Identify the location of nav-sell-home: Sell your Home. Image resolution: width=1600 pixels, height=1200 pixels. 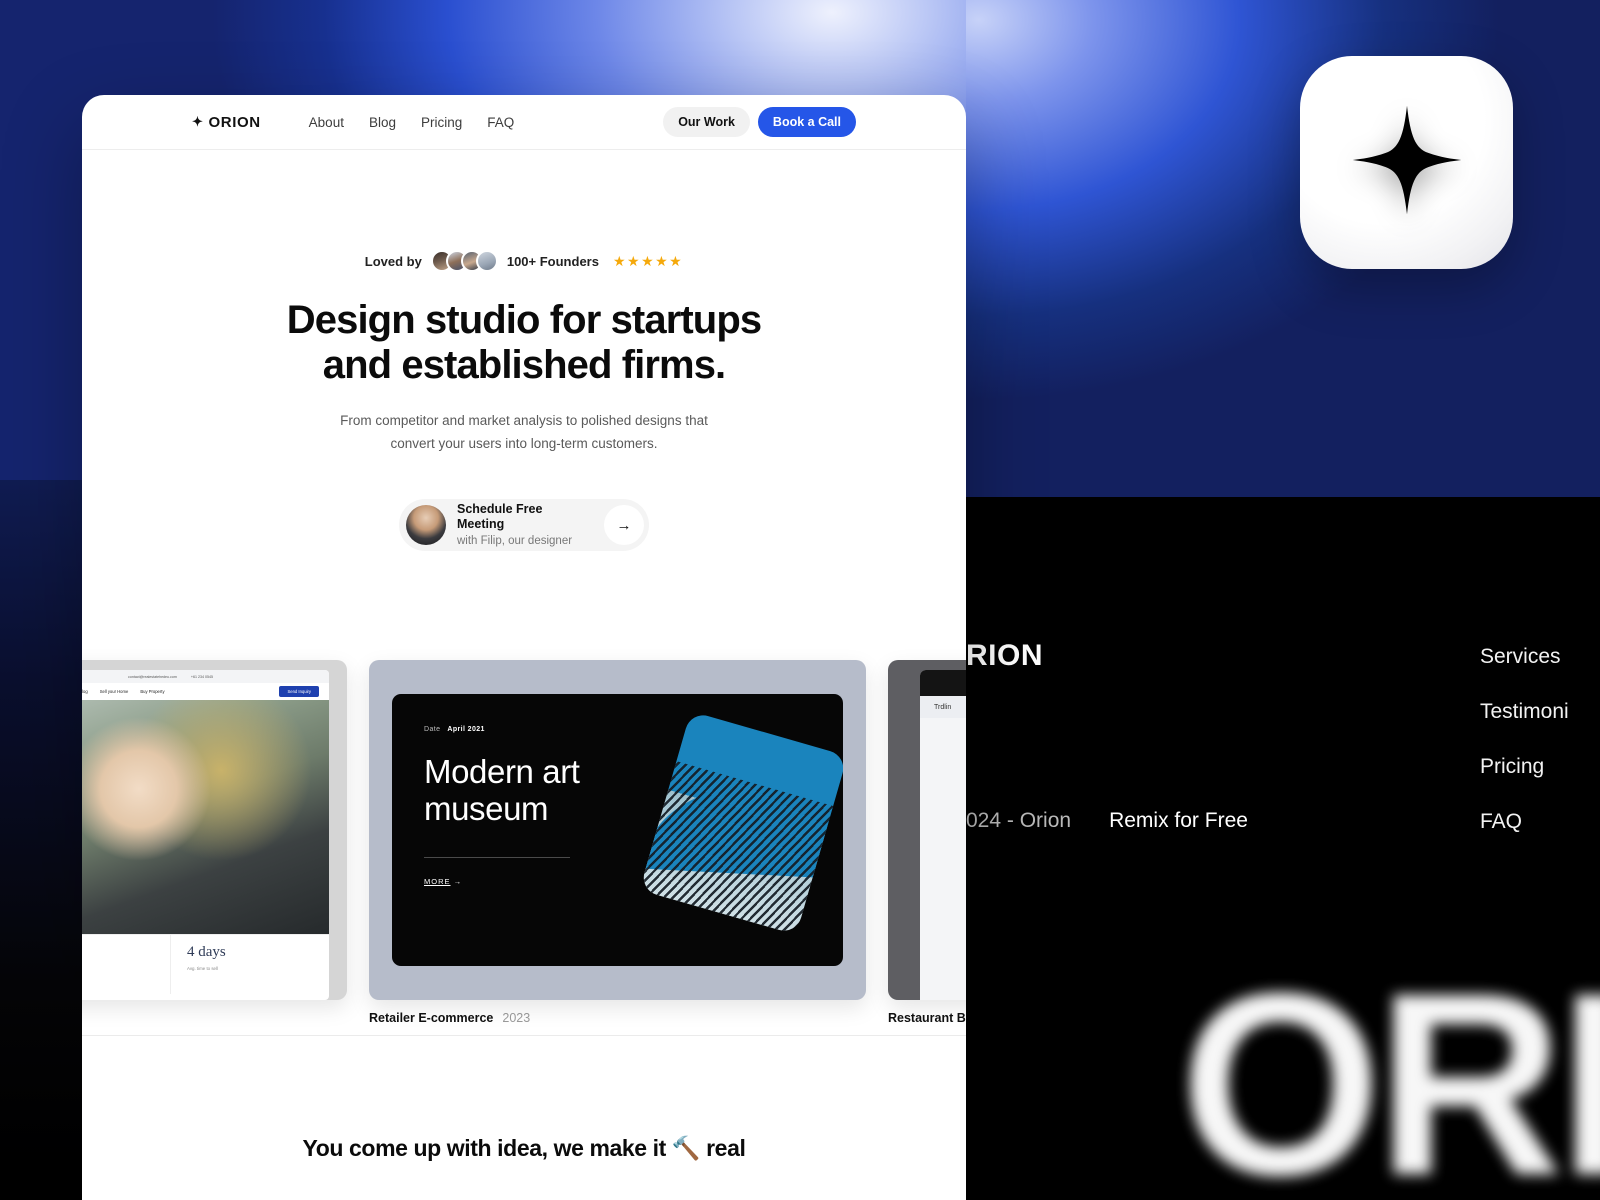
(114, 691).